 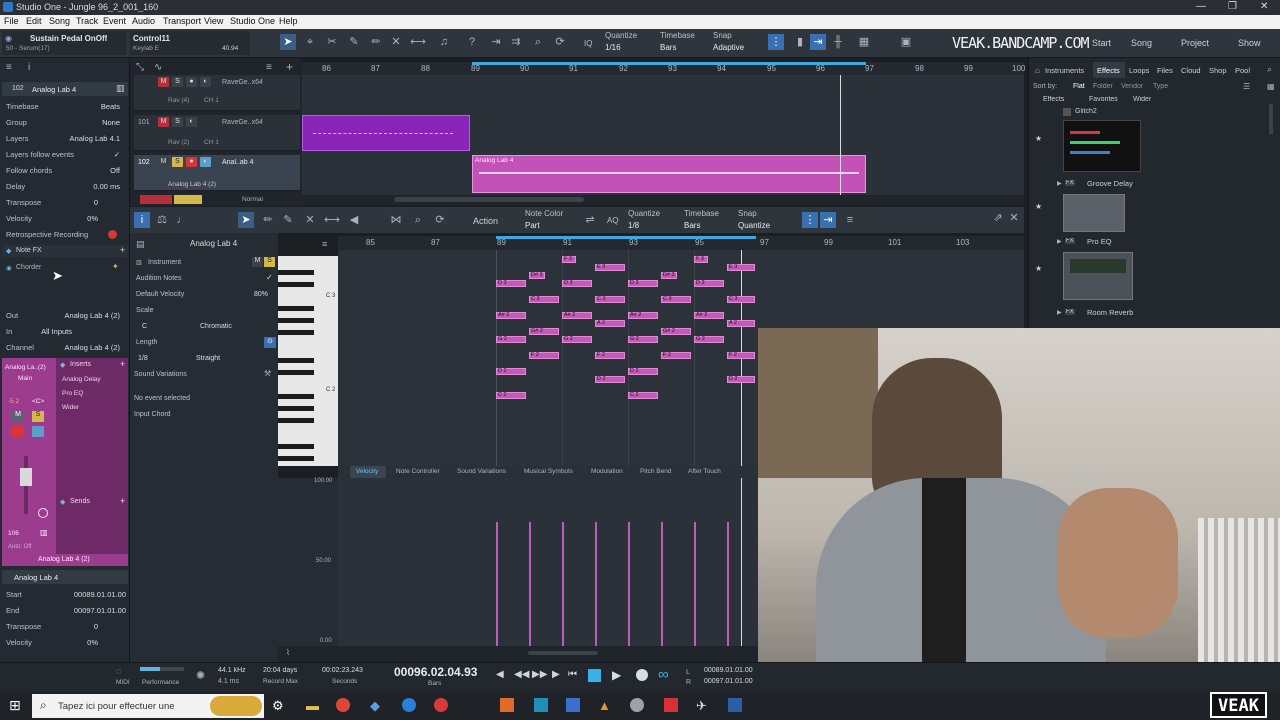 What do you see at coordinates (409, 705) in the screenshot?
I see `app-icon-circle` at bounding box center [409, 705].